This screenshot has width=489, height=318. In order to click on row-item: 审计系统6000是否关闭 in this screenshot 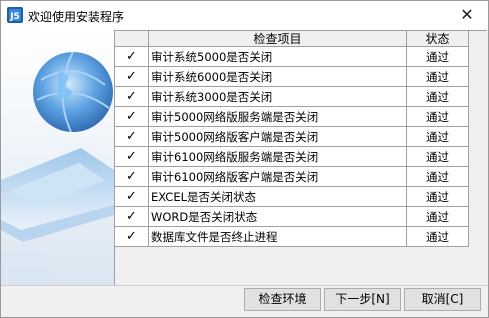, I will do `click(278, 77)`.